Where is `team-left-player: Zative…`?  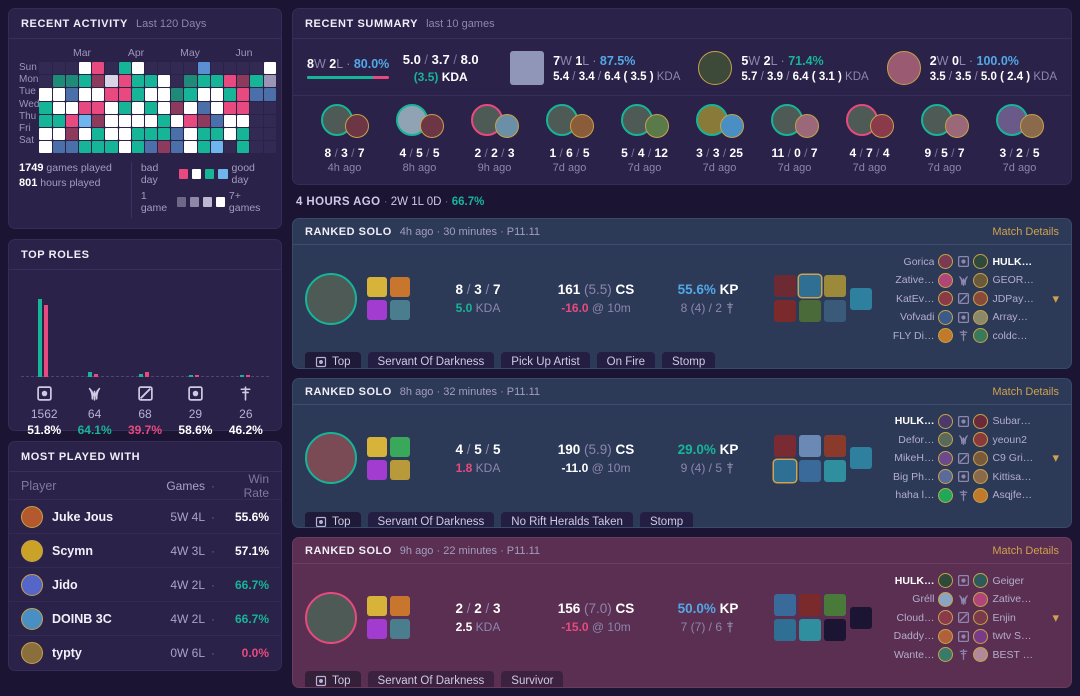 team-left-player: Zative… is located at coordinates (917, 280).